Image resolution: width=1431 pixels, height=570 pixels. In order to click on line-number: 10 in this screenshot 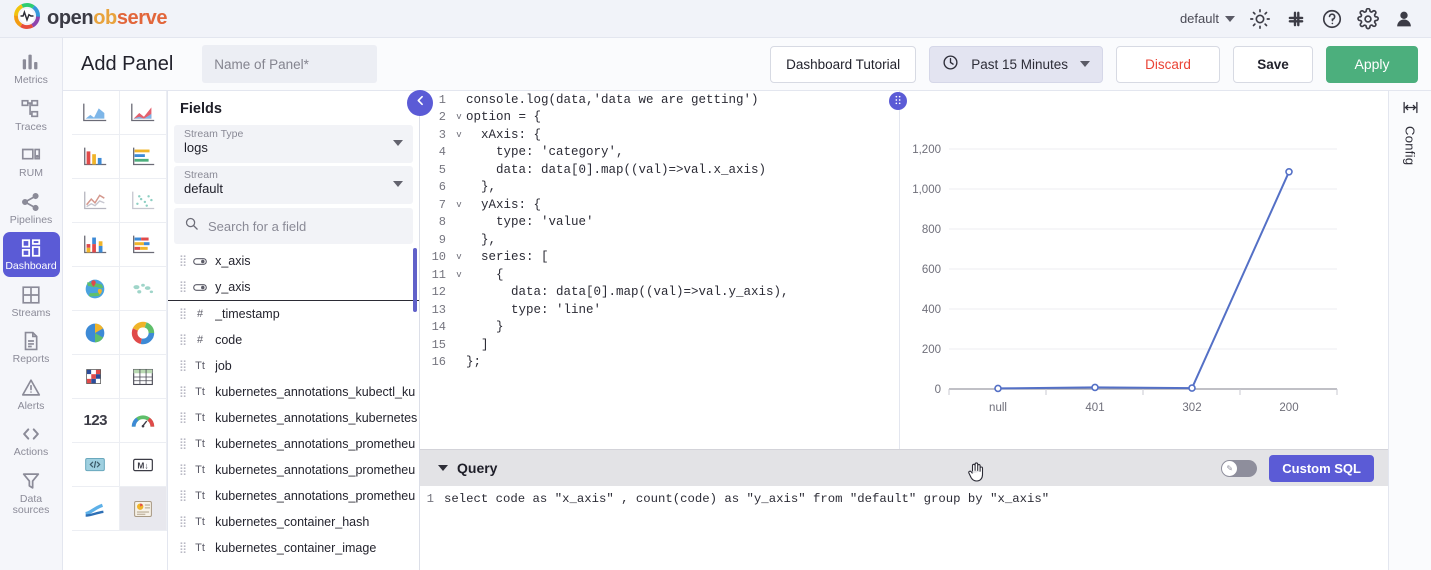, I will do `click(438, 257)`.